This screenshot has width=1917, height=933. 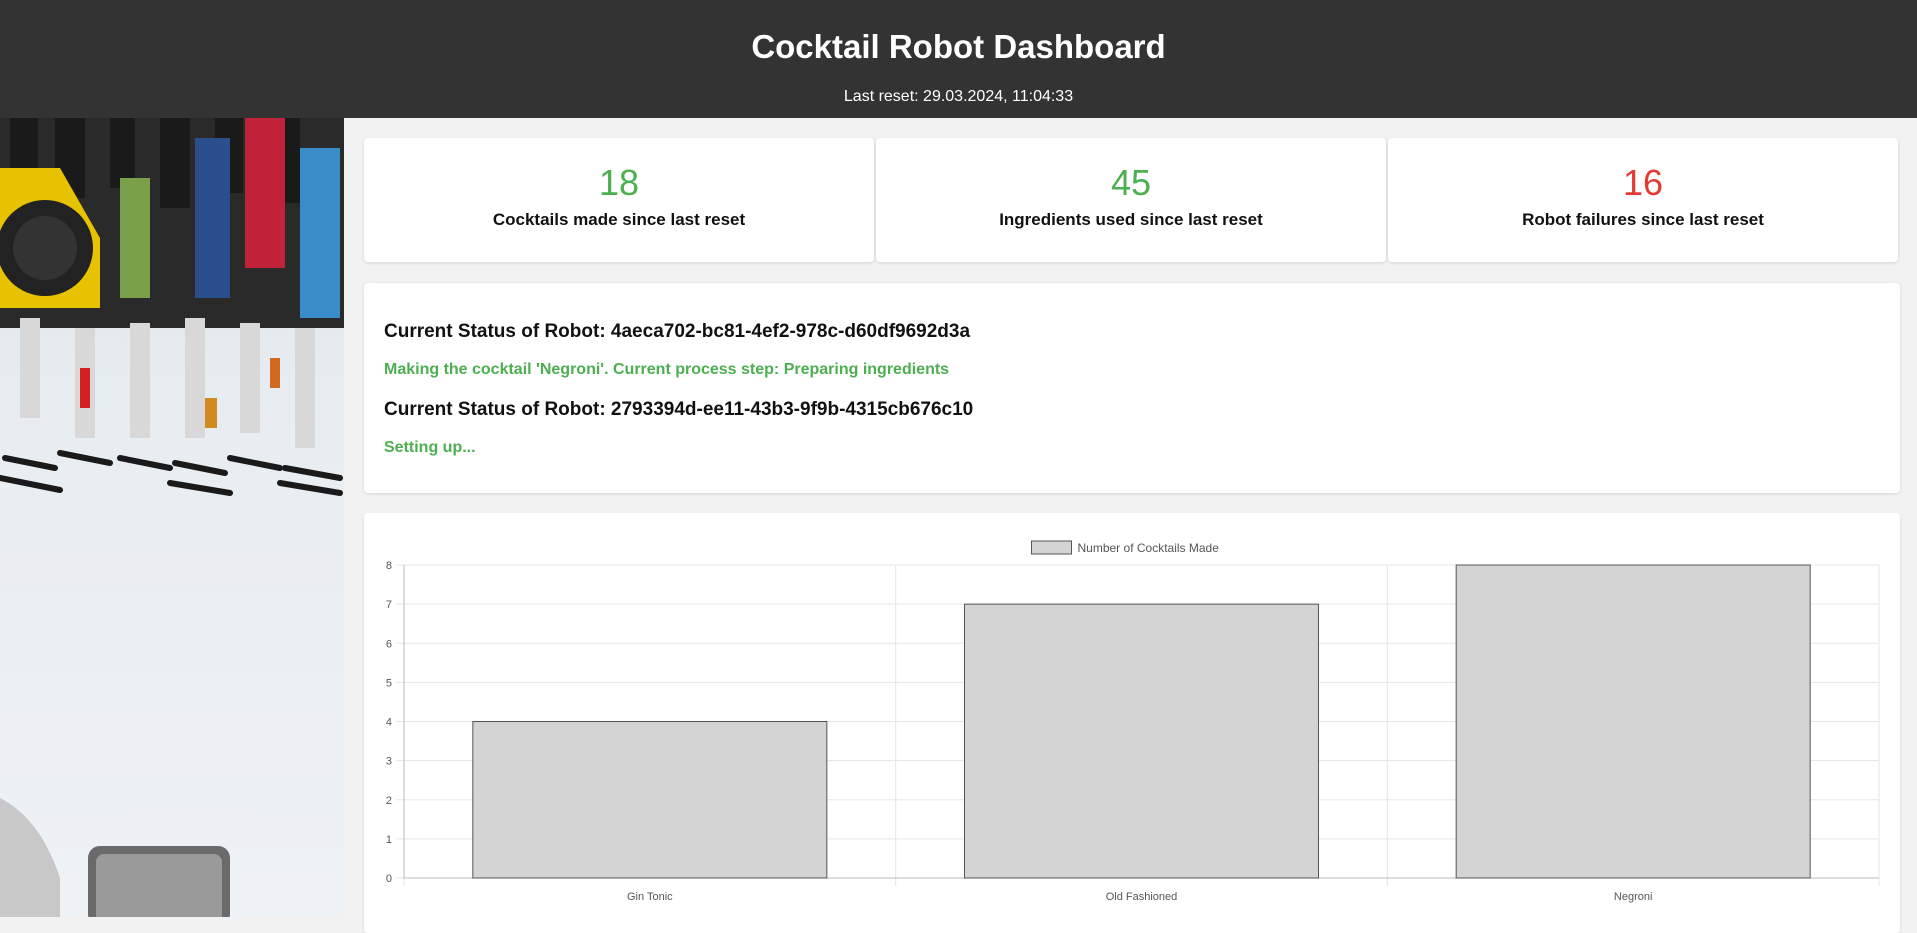 What do you see at coordinates (389, 723) in the screenshot?
I see `y-tick-label: 4` at bounding box center [389, 723].